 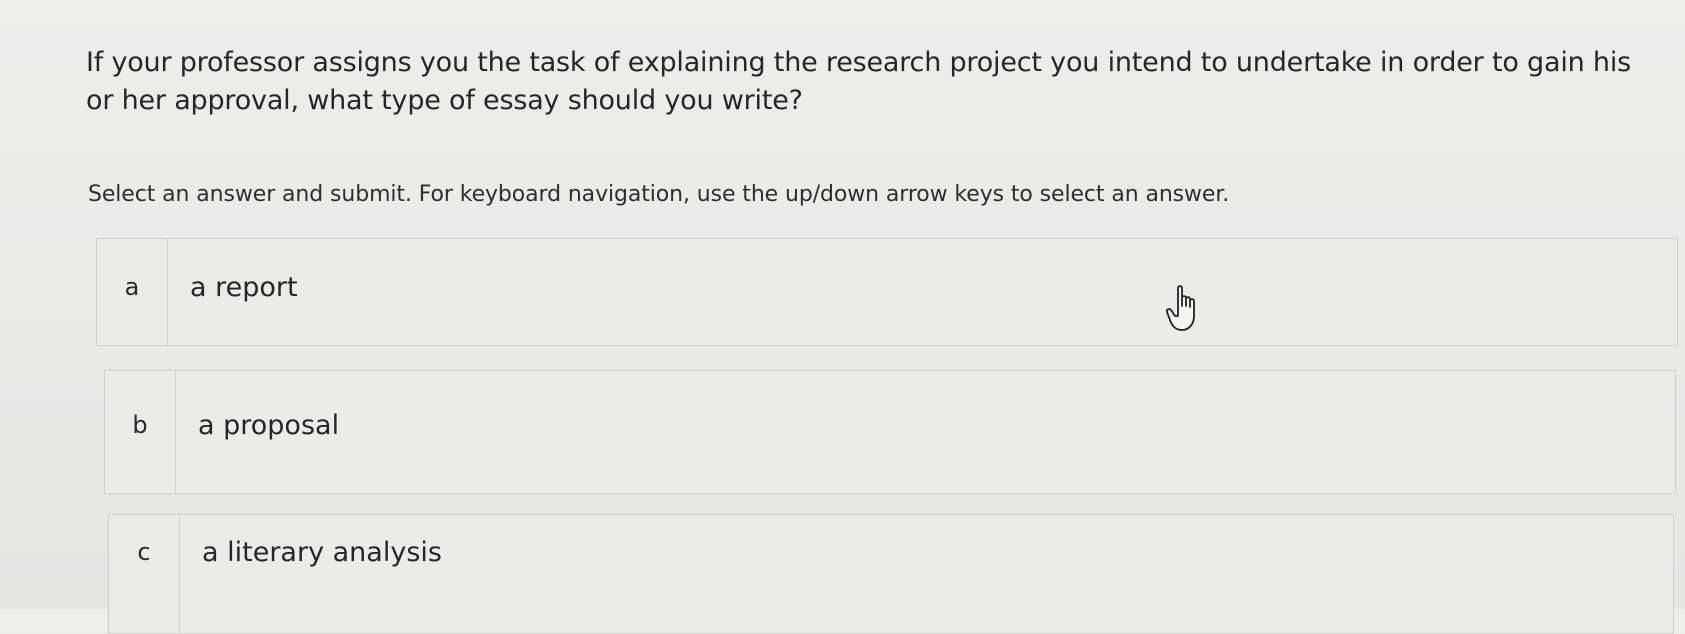 What do you see at coordinates (322, 552) in the screenshot?
I see `option-label: a literary analysis` at bounding box center [322, 552].